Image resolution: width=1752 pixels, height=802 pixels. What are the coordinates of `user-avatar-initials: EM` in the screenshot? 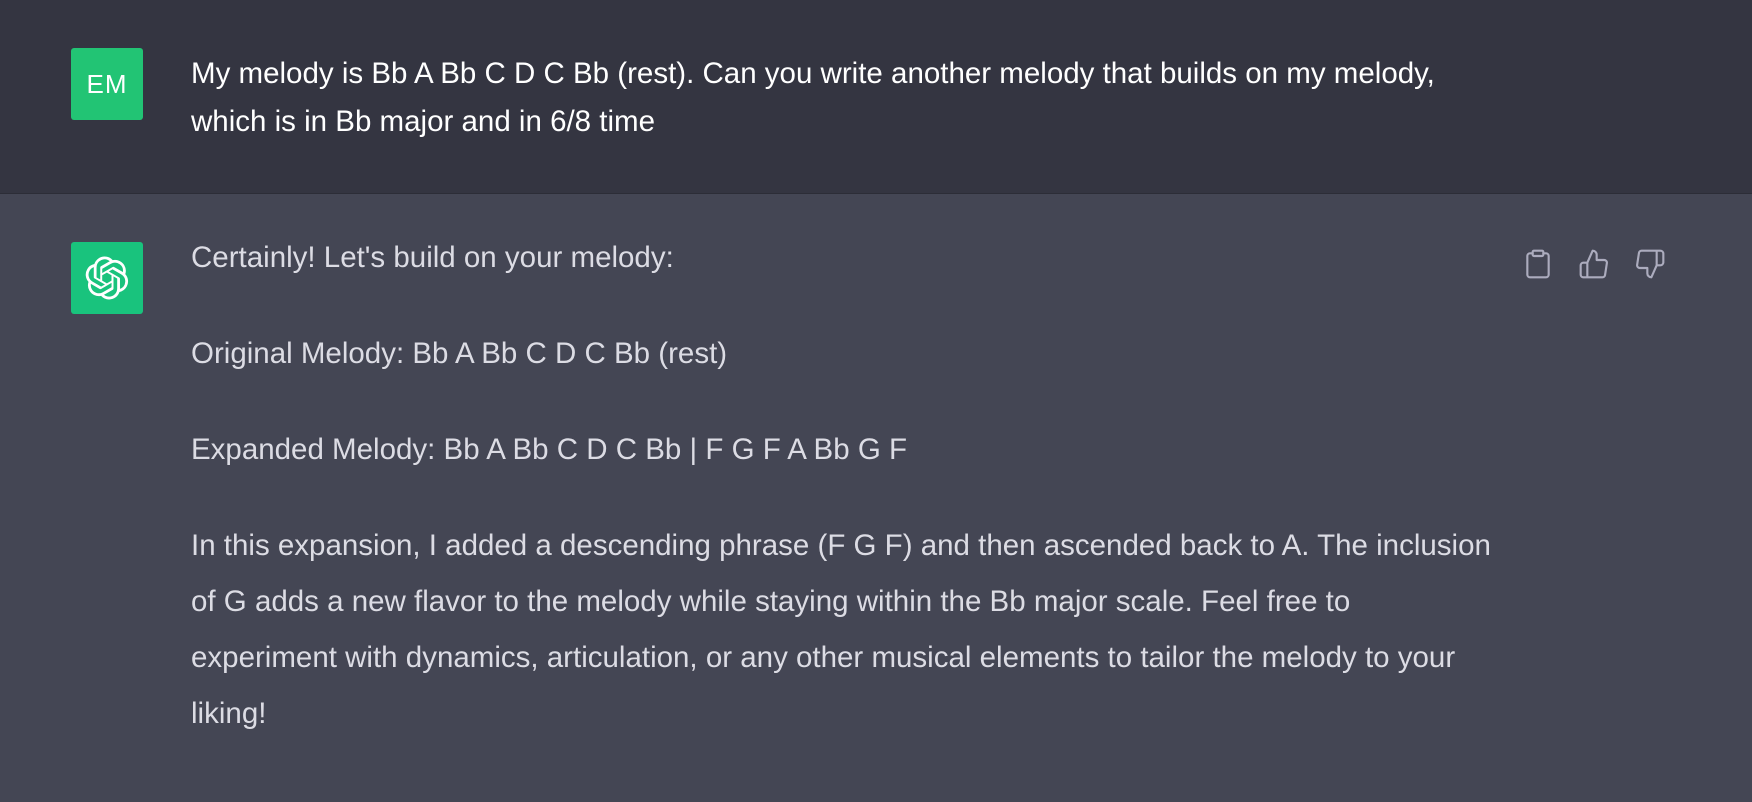 It's located at (107, 83).